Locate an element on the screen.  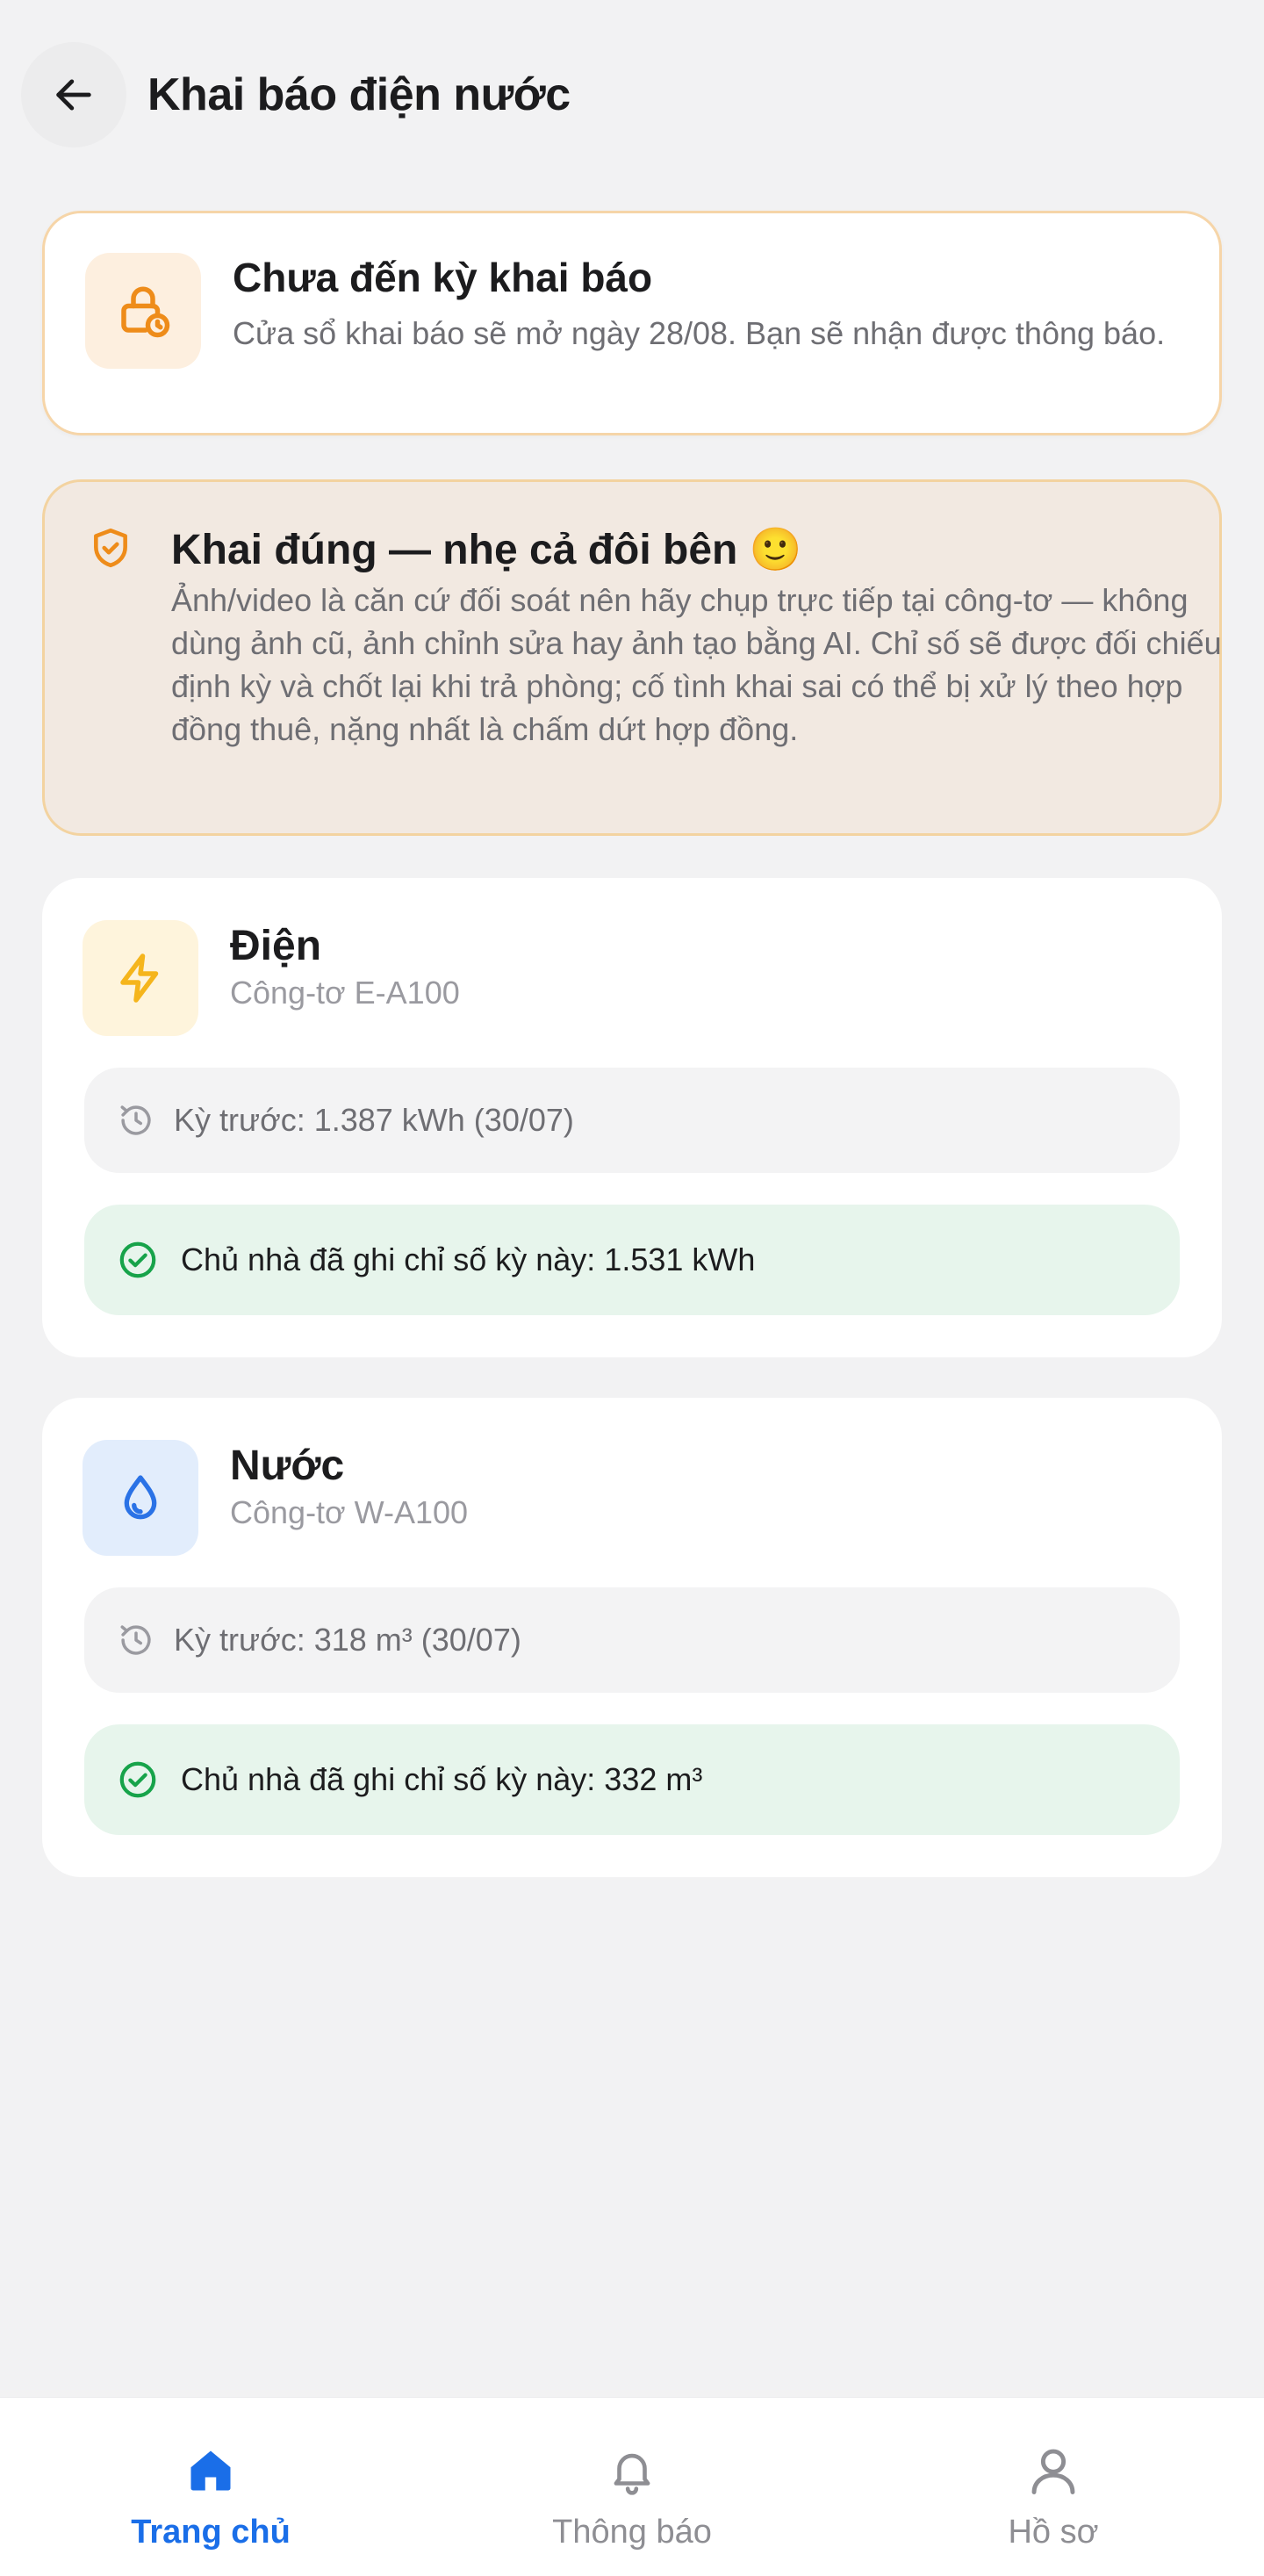
shield-check-icon is located at coordinates (110, 548).